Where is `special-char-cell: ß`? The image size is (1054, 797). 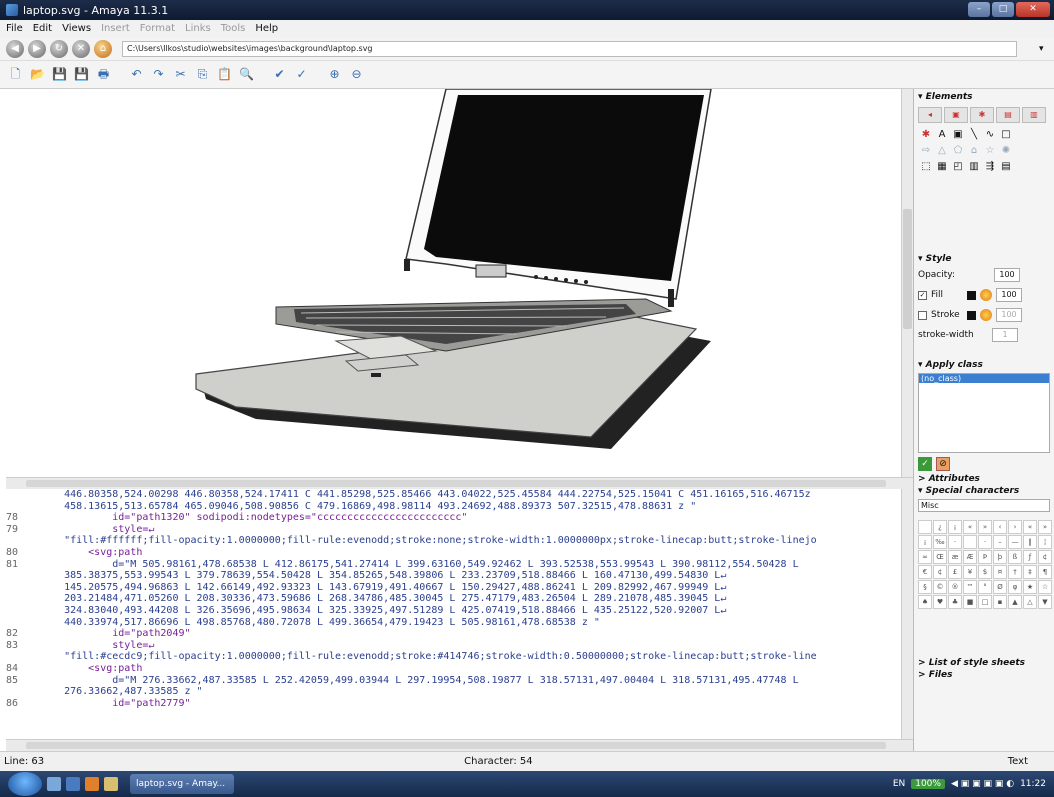 special-char-cell: ß is located at coordinates (1015, 557).